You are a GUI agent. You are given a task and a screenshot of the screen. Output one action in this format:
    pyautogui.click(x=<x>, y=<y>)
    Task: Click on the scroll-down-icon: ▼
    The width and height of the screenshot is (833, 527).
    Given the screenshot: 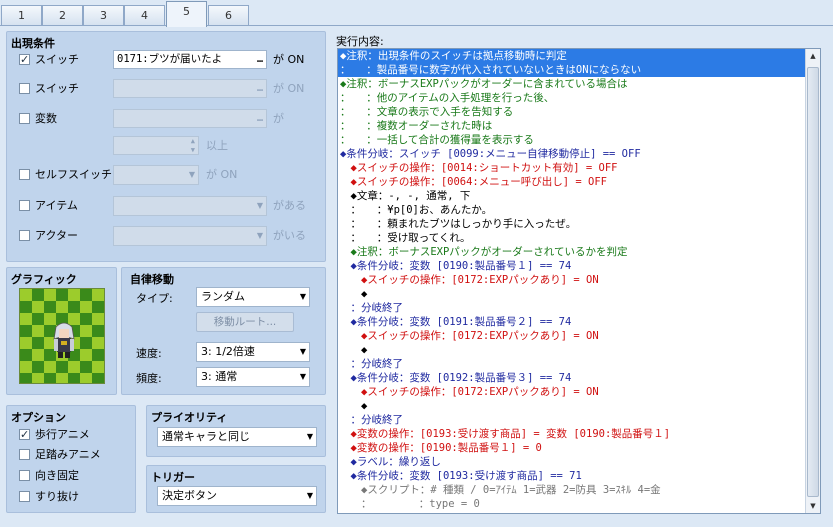 What is the action you would take?
    pyautogui.click(x=813, y=506)
    